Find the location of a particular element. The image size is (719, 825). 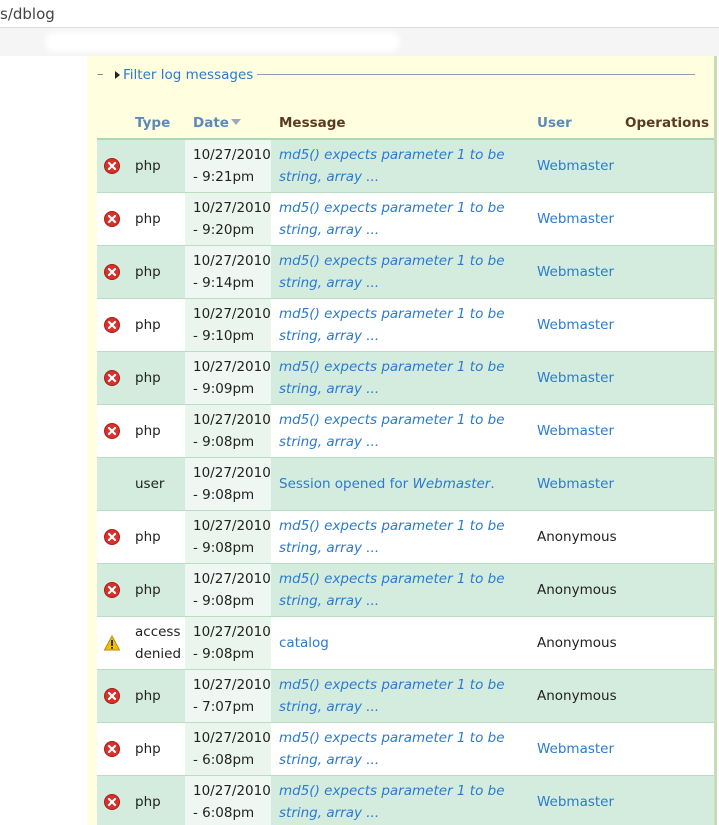

header-operations-label: Operations is located at coordinates (667, 122).